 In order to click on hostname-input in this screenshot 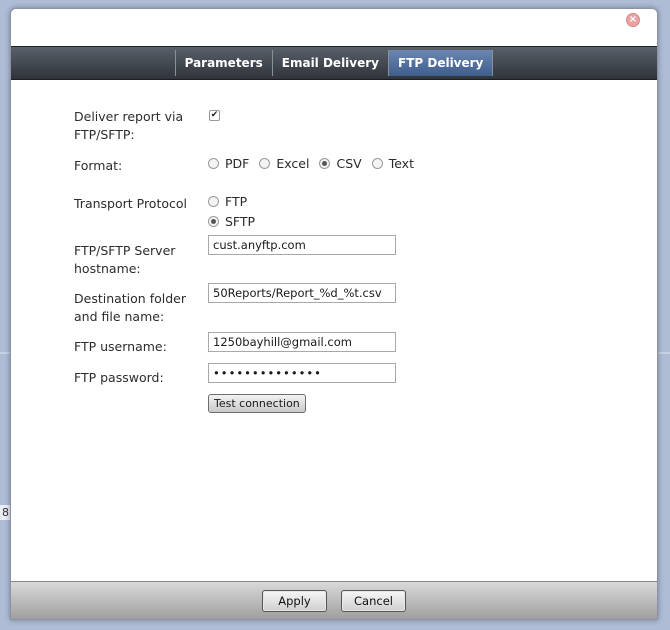, I will do `click(302, 245)`.